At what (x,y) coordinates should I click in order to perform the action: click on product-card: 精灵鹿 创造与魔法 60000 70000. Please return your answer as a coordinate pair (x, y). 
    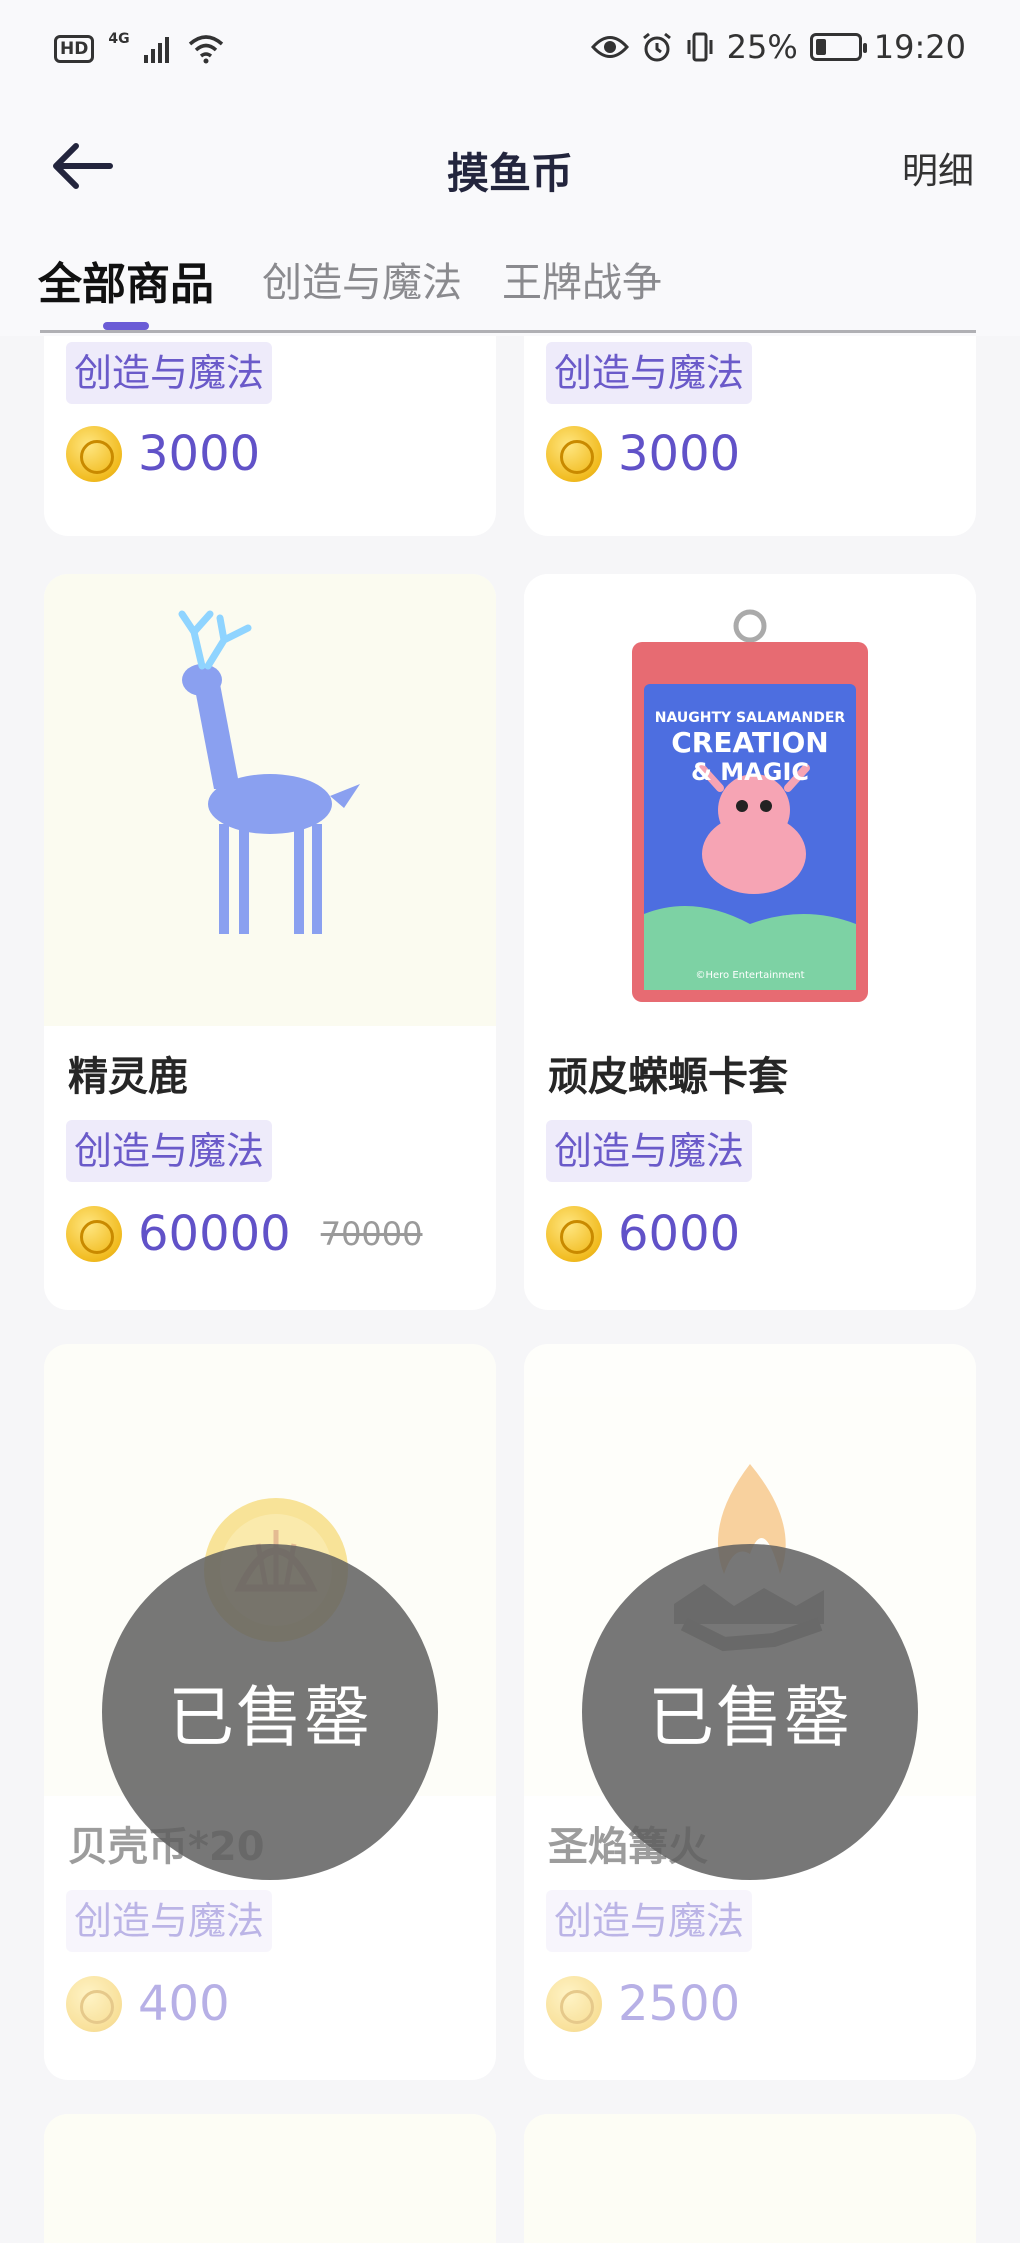
    Looking at the image, I should click on (270, 942).